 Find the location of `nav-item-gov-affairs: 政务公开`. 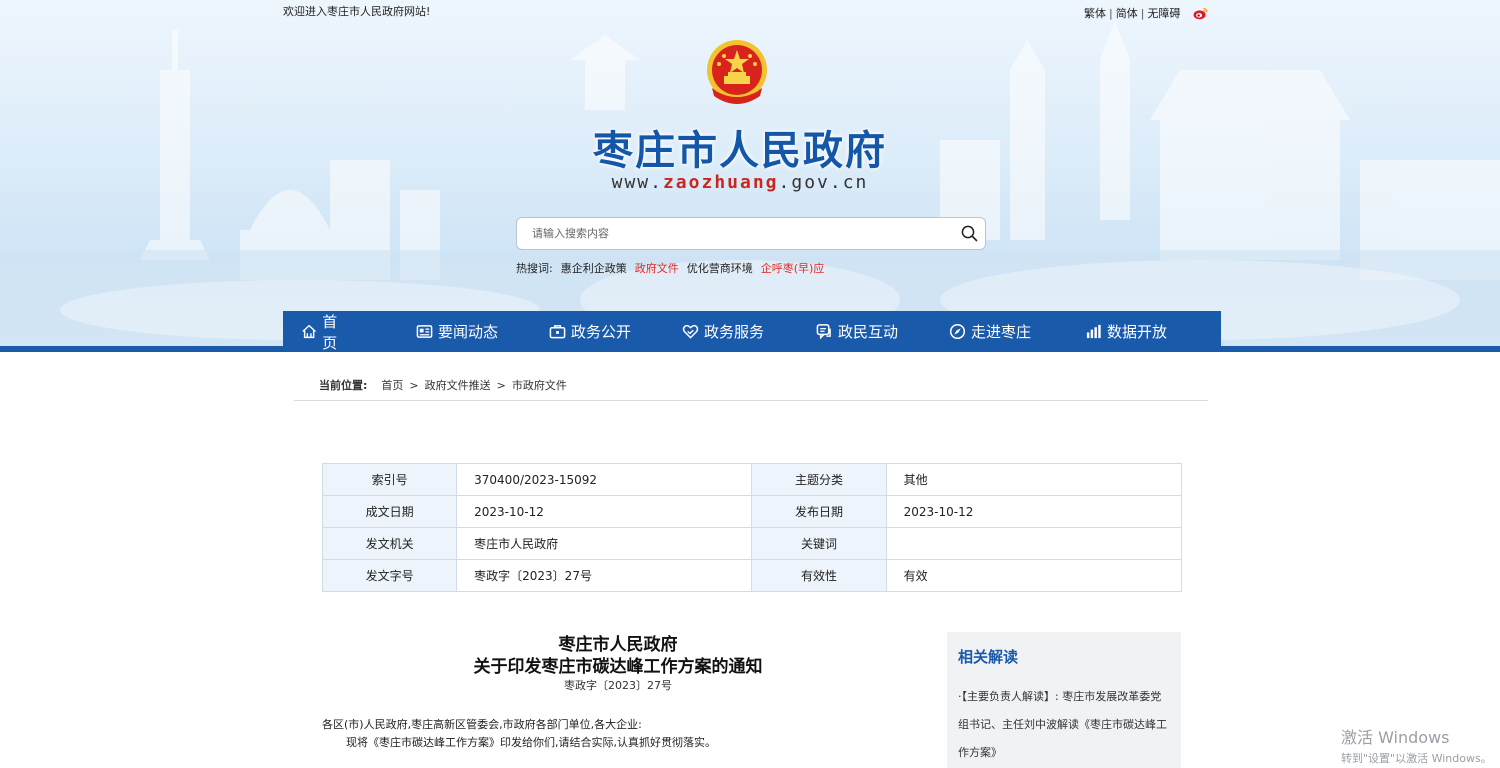

nav-item-gov-affairs: 政务公开 is located at coordinates (590, 331).